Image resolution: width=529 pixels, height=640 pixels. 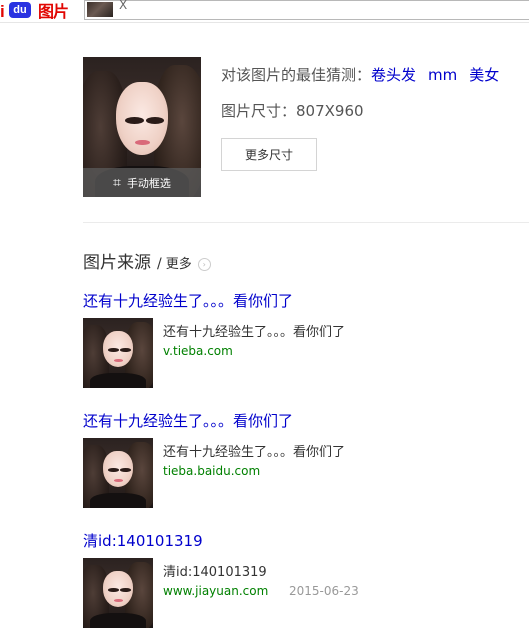 What do you see at coordinates (142, 127) in the screenshot?
I see `query-image: ⌗ 手动框选` at bounding box center [142, 127].